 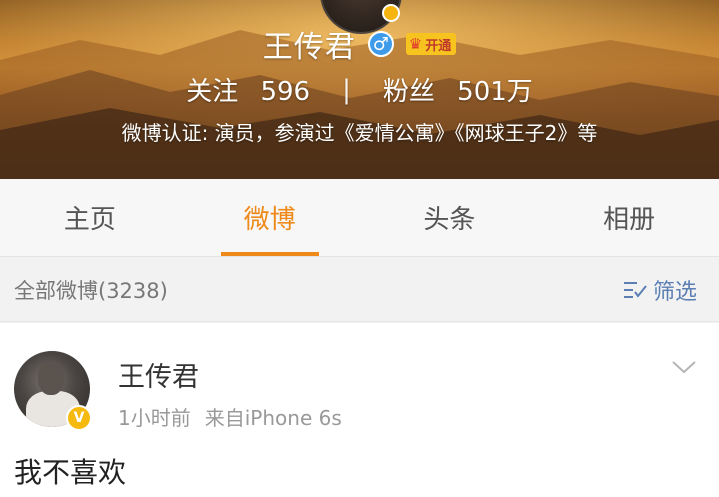 I want to click on following-stat: 关注 596, so click(x=248, y=89).